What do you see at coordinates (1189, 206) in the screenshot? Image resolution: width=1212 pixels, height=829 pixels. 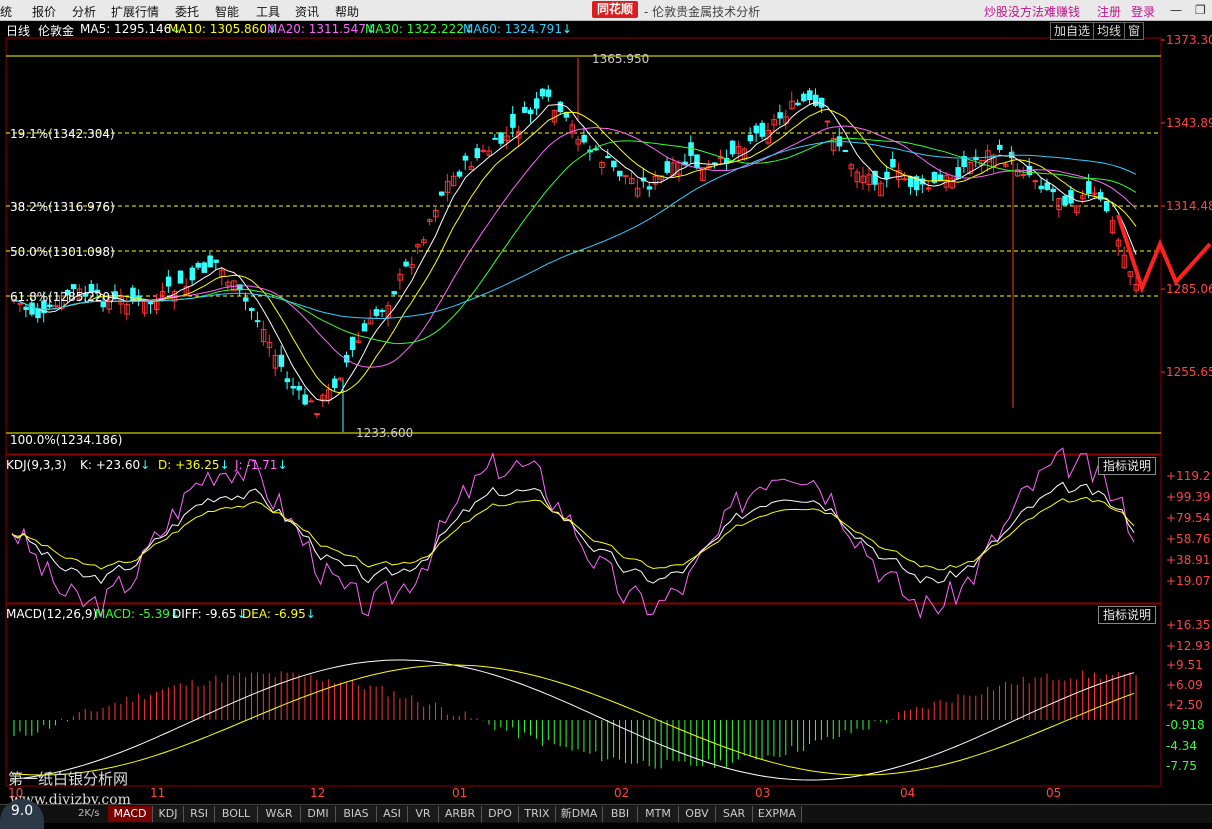 I see `price-axis-label: 1314.481` at bounding box center [1189, 206].